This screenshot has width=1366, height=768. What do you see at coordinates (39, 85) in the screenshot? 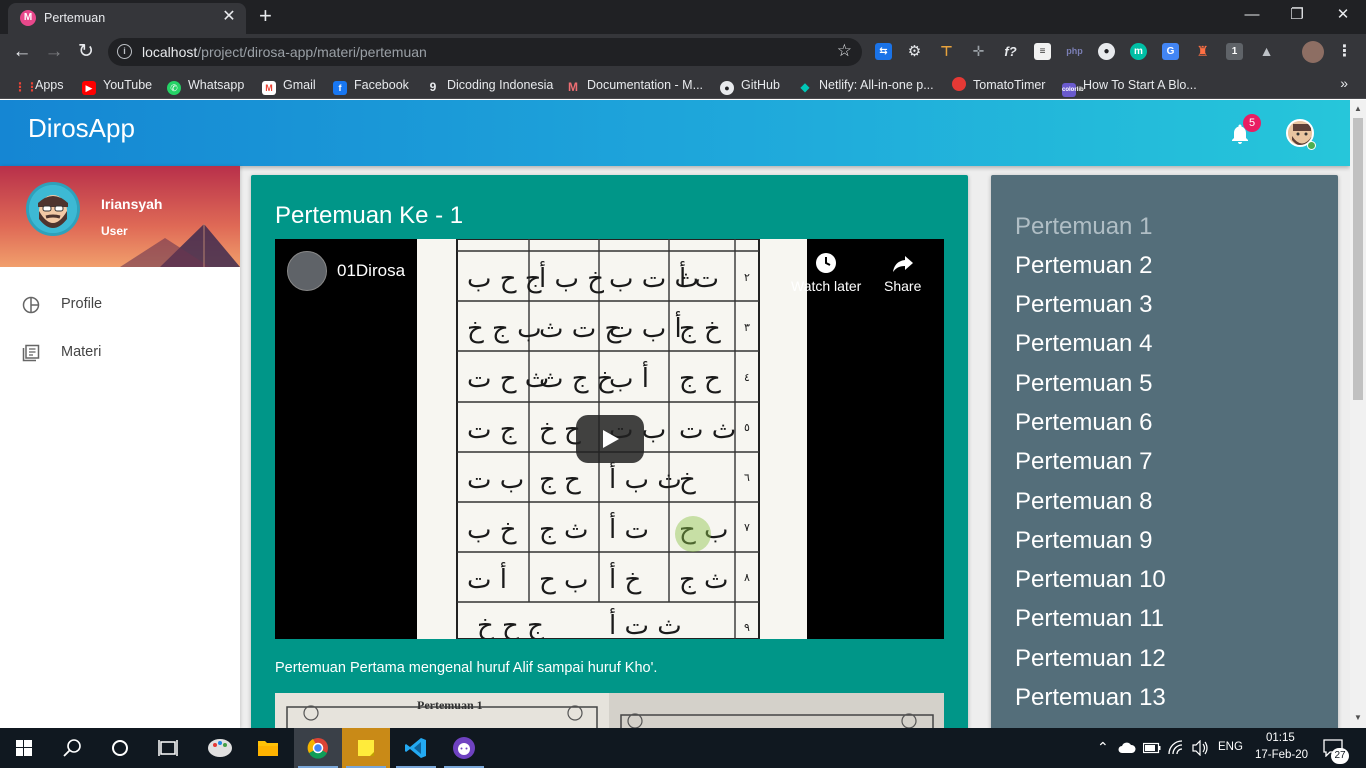
I see `bookmark-apps: ⋮⋮Apps` at bounding box center [39, 85].